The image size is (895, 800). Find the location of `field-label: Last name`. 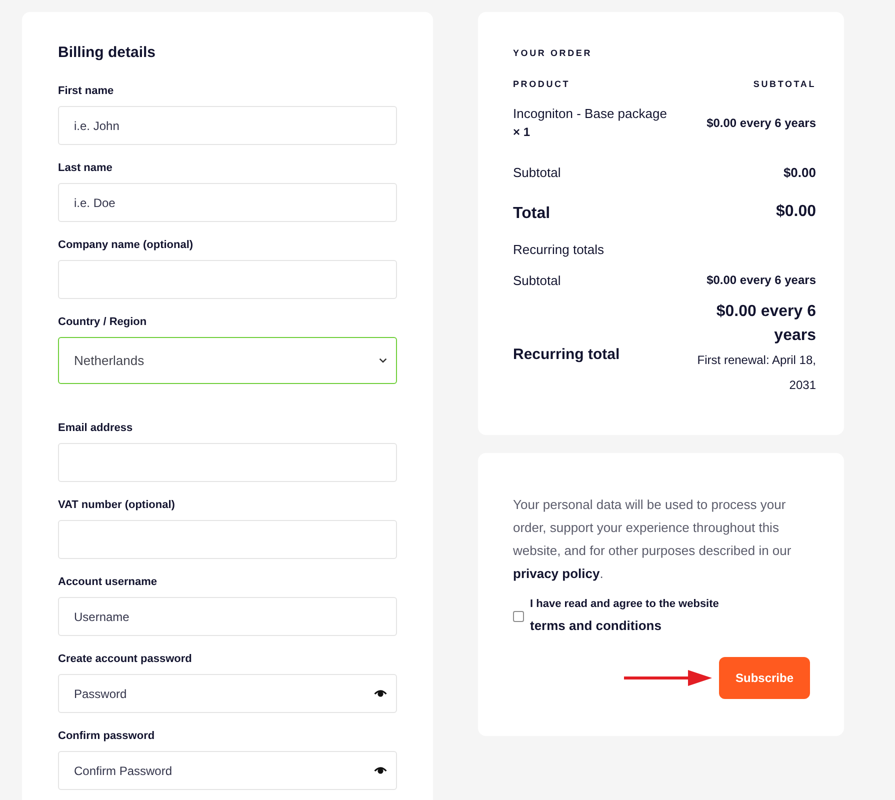

field-label: Last name is located at coordinates (86, 168).